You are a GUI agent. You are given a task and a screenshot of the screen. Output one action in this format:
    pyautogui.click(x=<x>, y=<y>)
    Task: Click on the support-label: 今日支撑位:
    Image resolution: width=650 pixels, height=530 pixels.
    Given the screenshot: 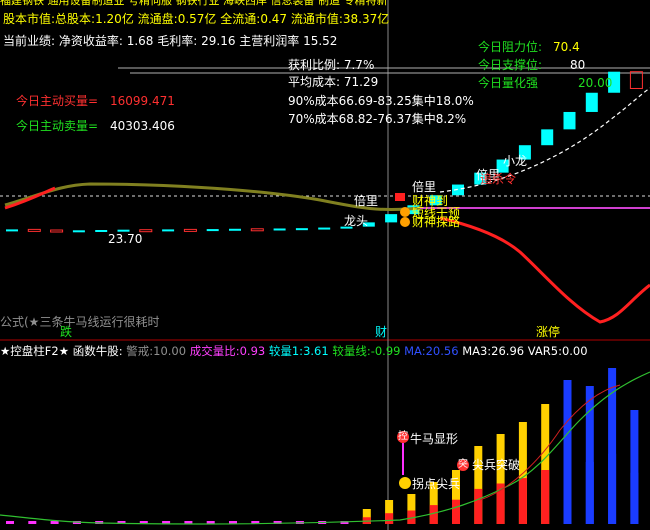 What is the action you would take?
    pyautogui.click(x=510, y=65)
    